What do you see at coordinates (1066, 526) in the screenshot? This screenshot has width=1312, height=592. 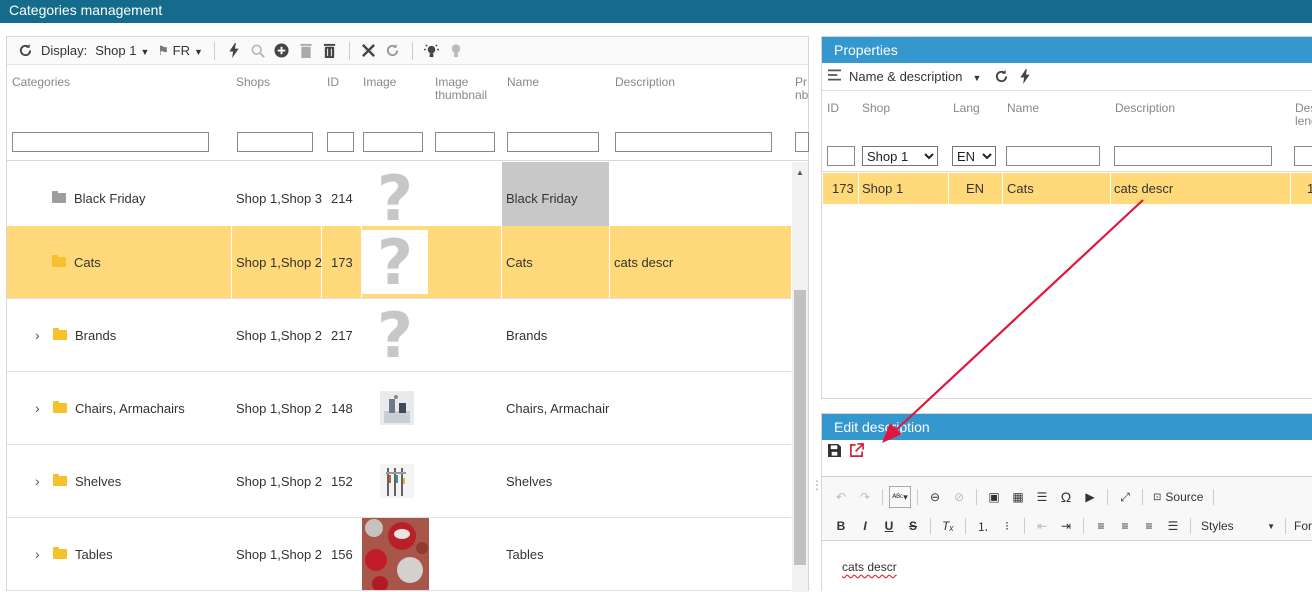 I see `indent-icon: ⇥` at bounding box center [1066, 526].